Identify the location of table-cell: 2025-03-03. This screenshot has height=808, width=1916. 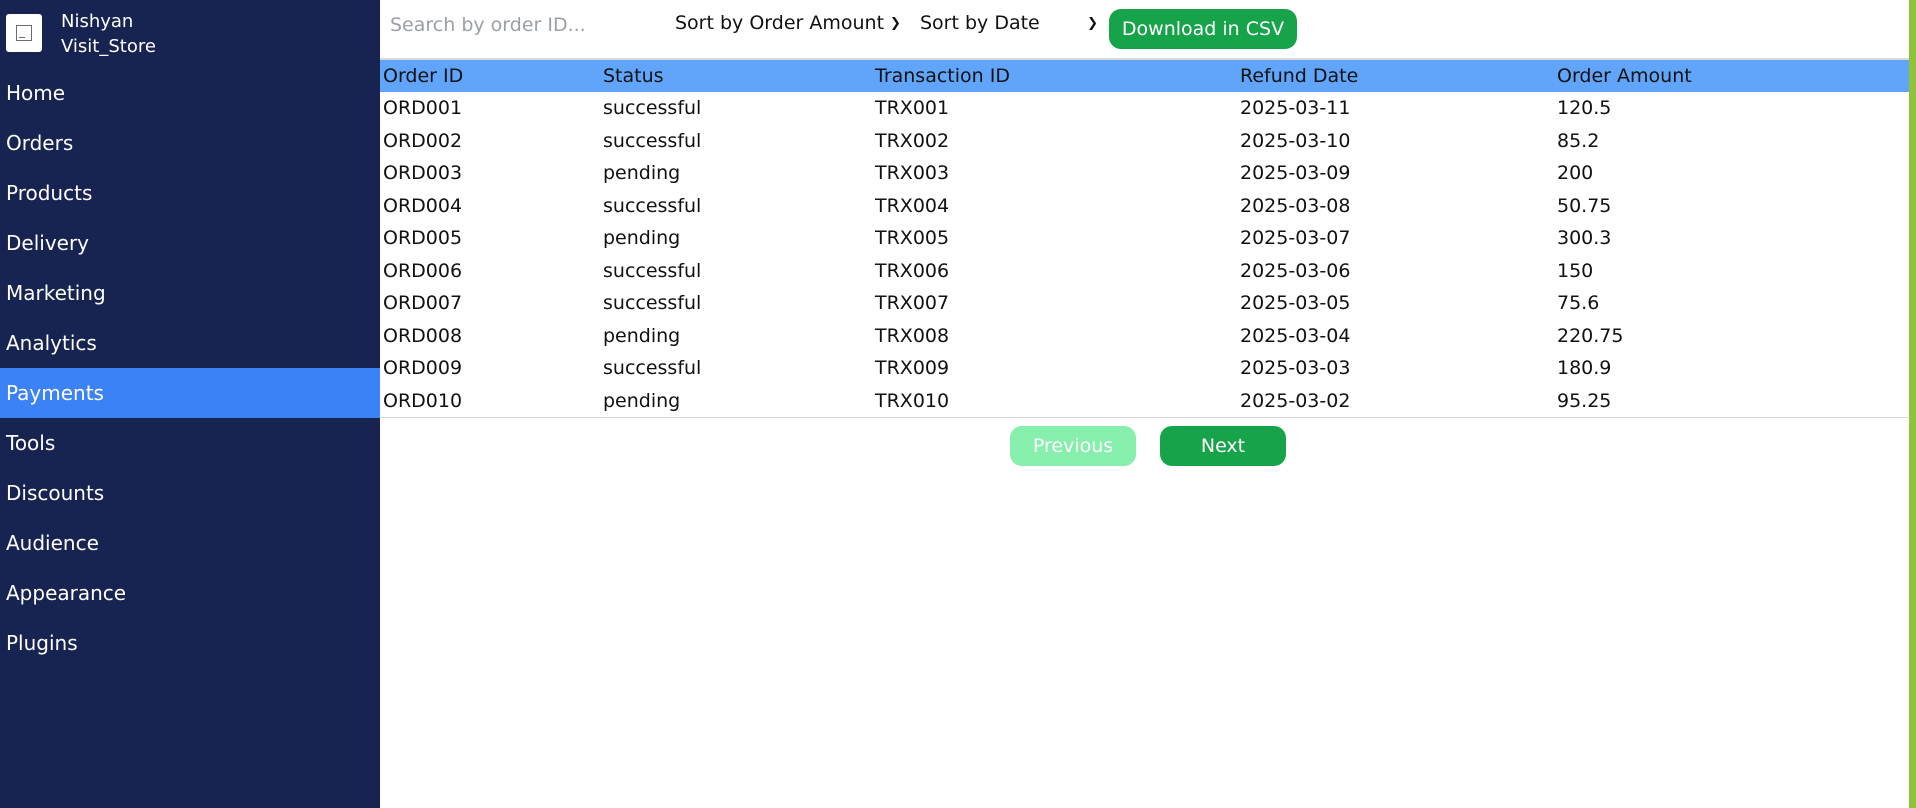
(1295, 368).